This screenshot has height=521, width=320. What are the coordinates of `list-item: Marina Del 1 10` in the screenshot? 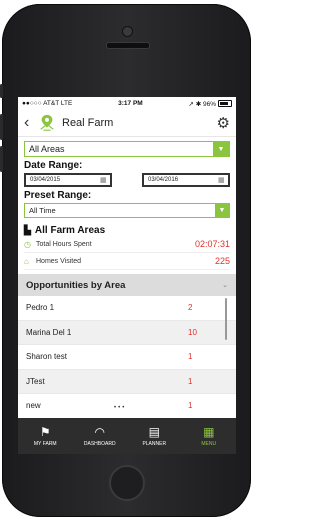 It's located at (127, 332).